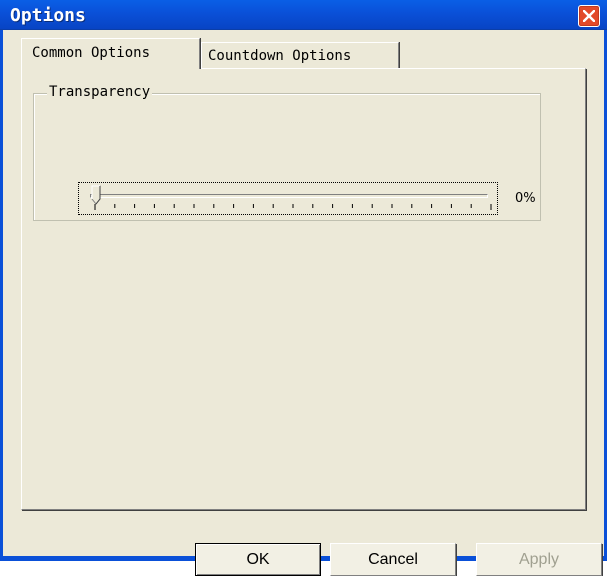 Image resolution: width=607 pixels, height=576 pixels. Describe the element at coordinates (280, 56) in the screenshot. I see `tab-label: Countdown Options` at that location.